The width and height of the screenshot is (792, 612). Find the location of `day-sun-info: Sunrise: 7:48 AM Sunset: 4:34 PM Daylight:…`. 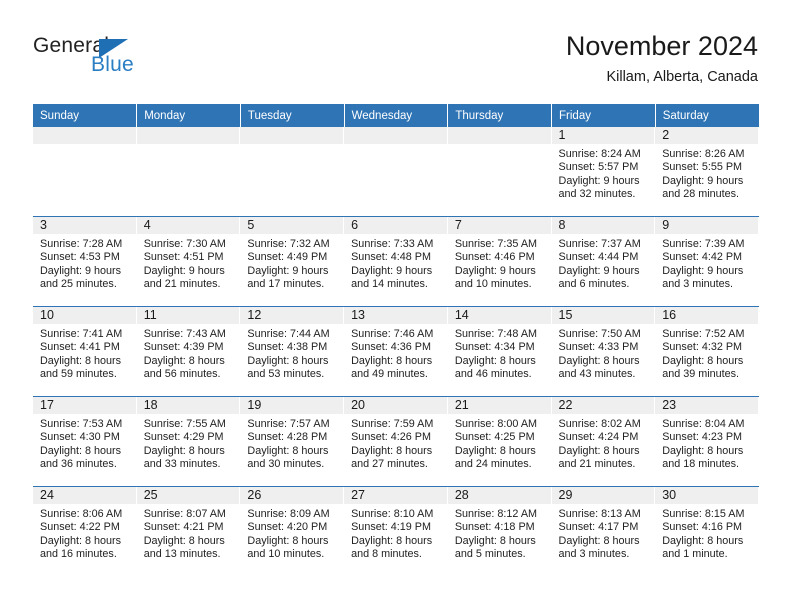

day-sun-info: Sunrise: 7:48 AM Sunset: 4:34 PM Daylight:… is located at coordinates (500, 353).